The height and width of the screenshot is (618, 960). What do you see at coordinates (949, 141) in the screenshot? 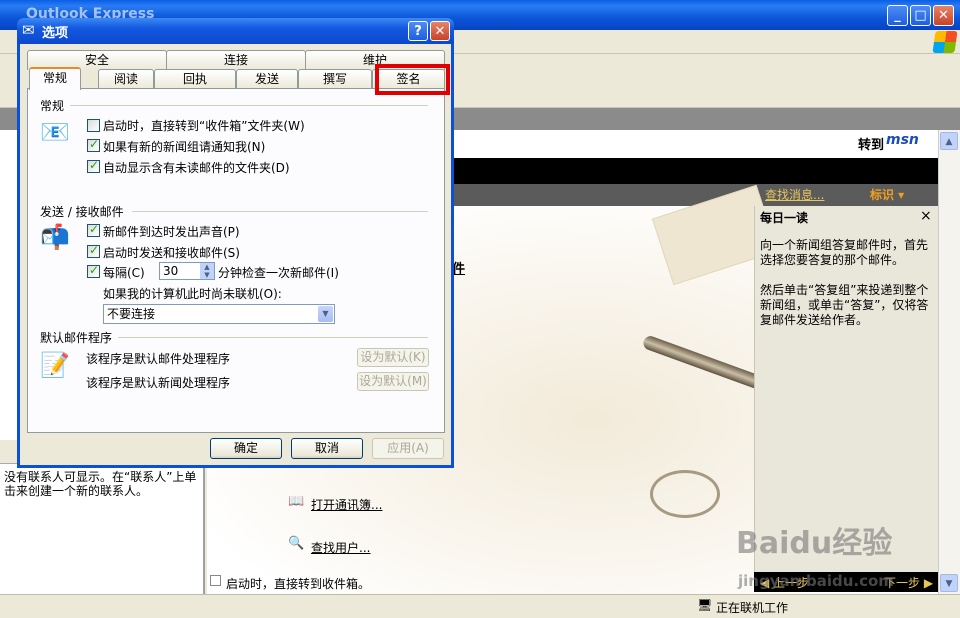
I see `scroll-up-icon: ▲` at bounding box center [949, 141].